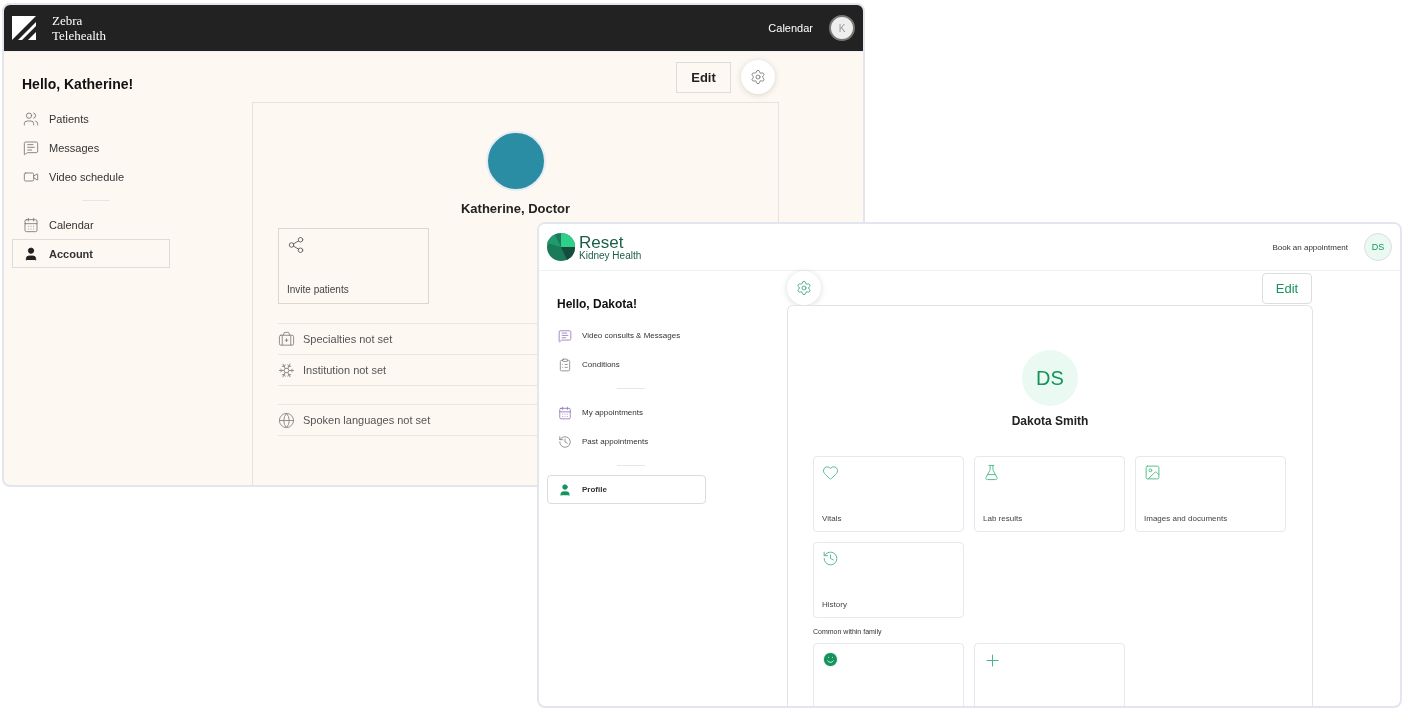 The image size is (1402, 708). Describe the element at coordinates (78, 84) in the screenshot. I see `greeting: Hello, Katherine!` at that location.